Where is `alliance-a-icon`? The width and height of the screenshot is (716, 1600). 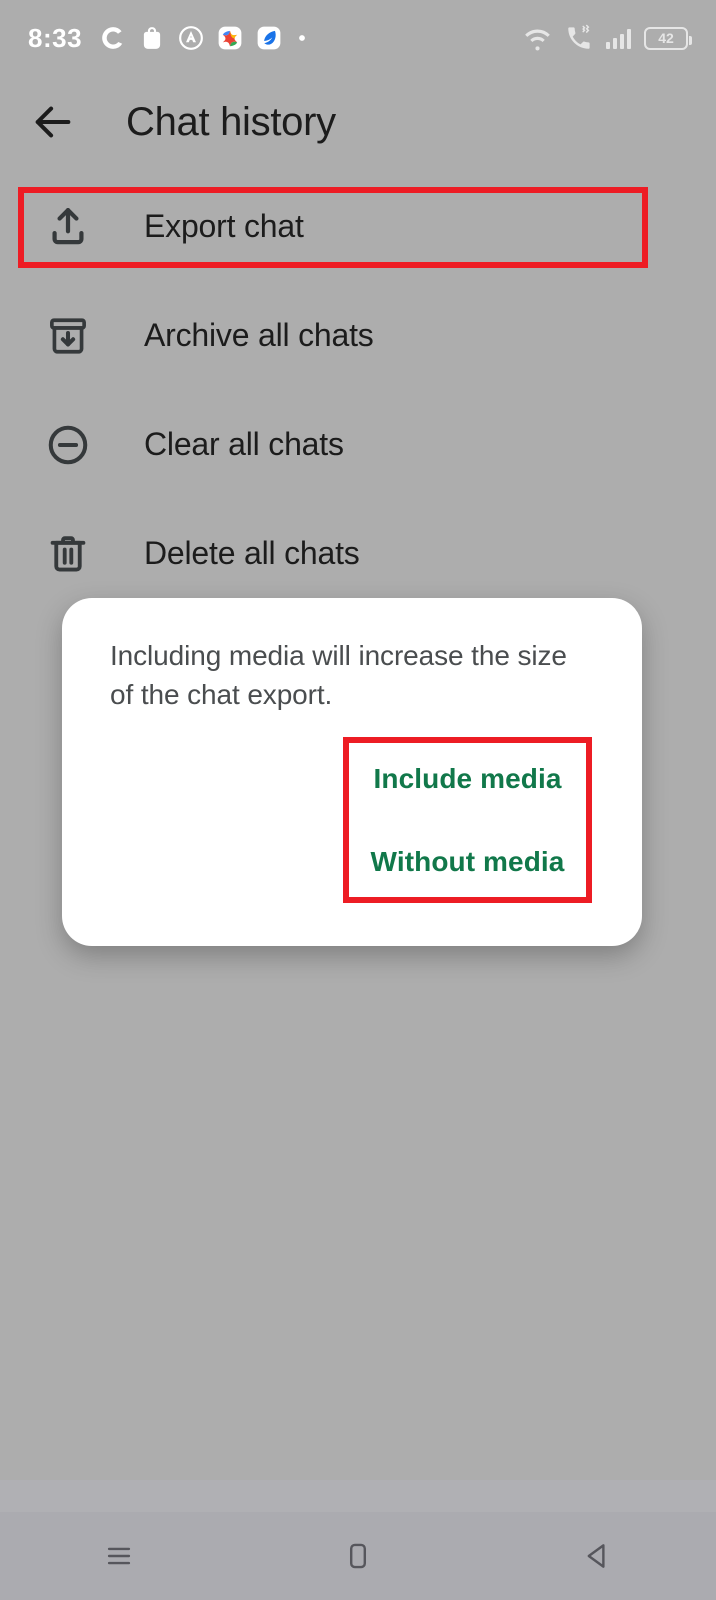 alliance-a-icon is located at coordinates (191, 38).